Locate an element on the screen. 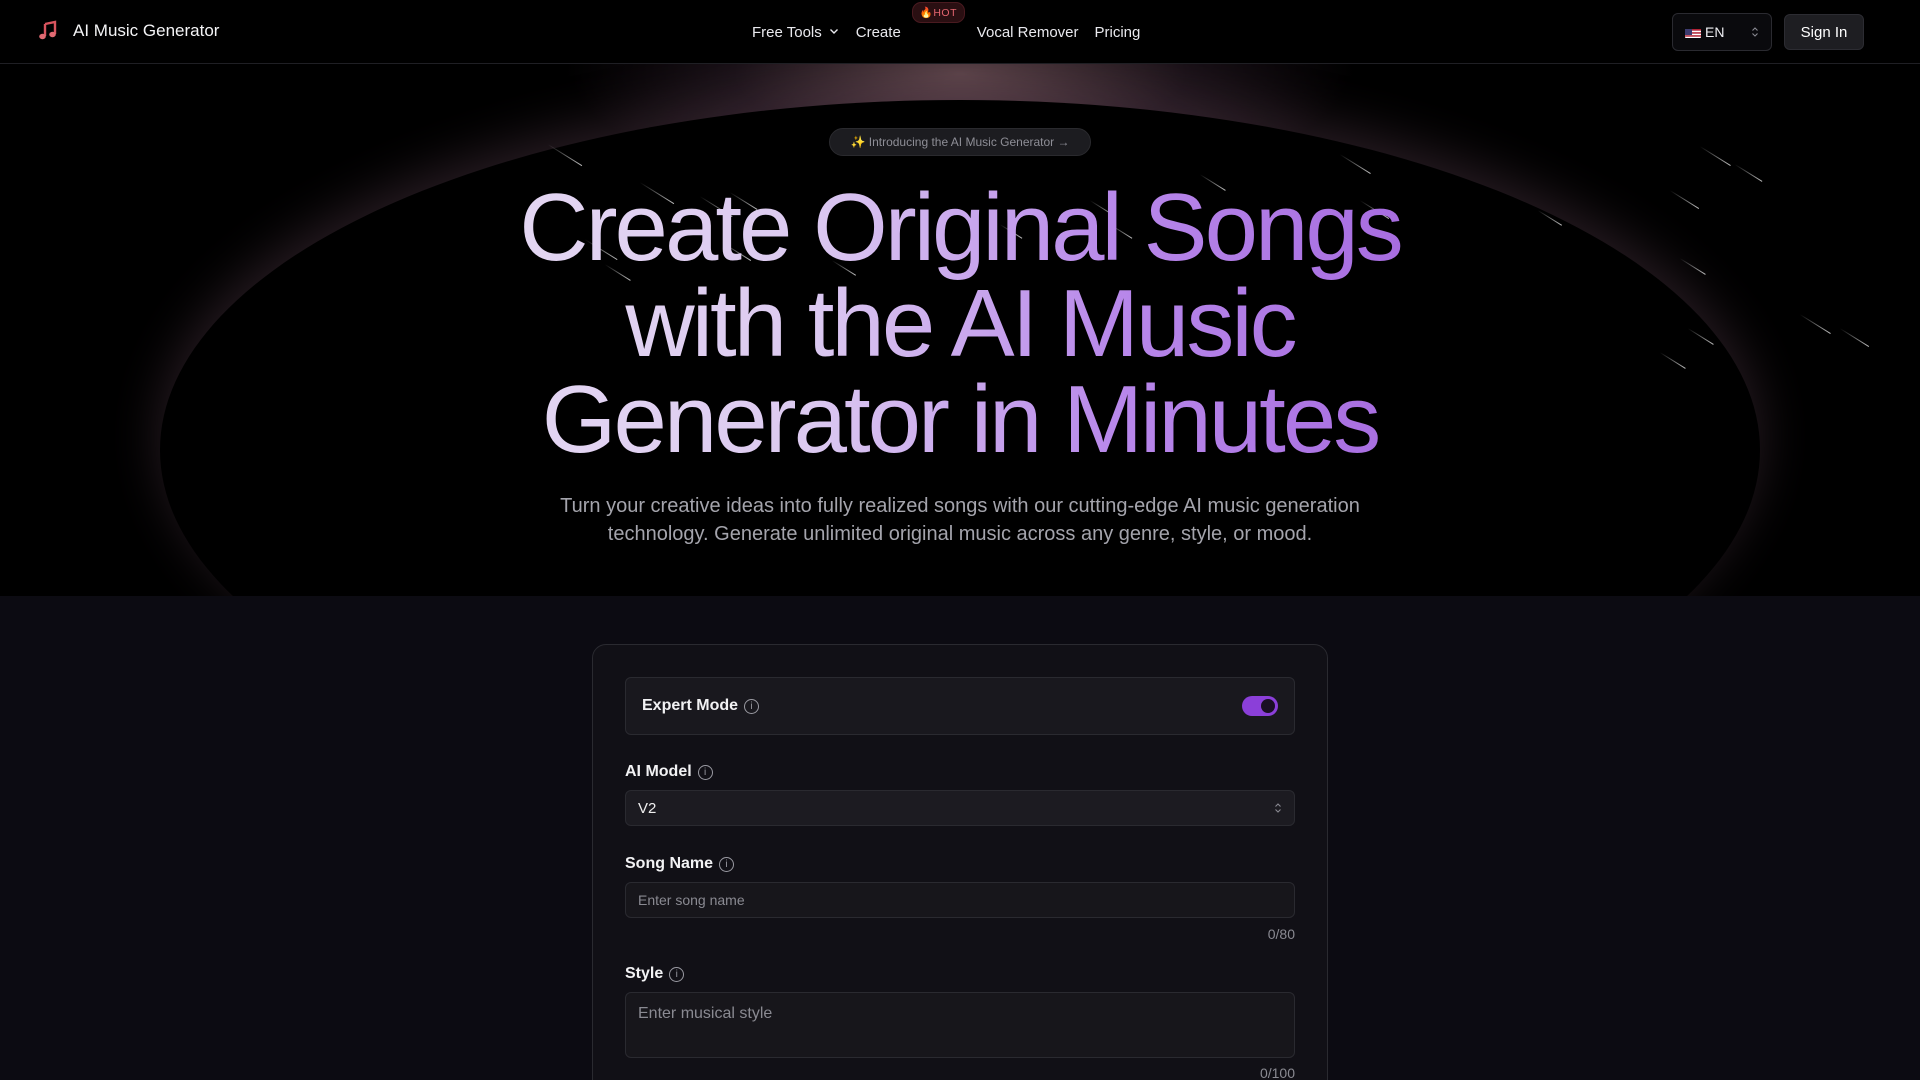 Image resolution: width=1920 pixels, height=1080 pixels. song-name-label: Song Name i is located at coordinates (680, 864).